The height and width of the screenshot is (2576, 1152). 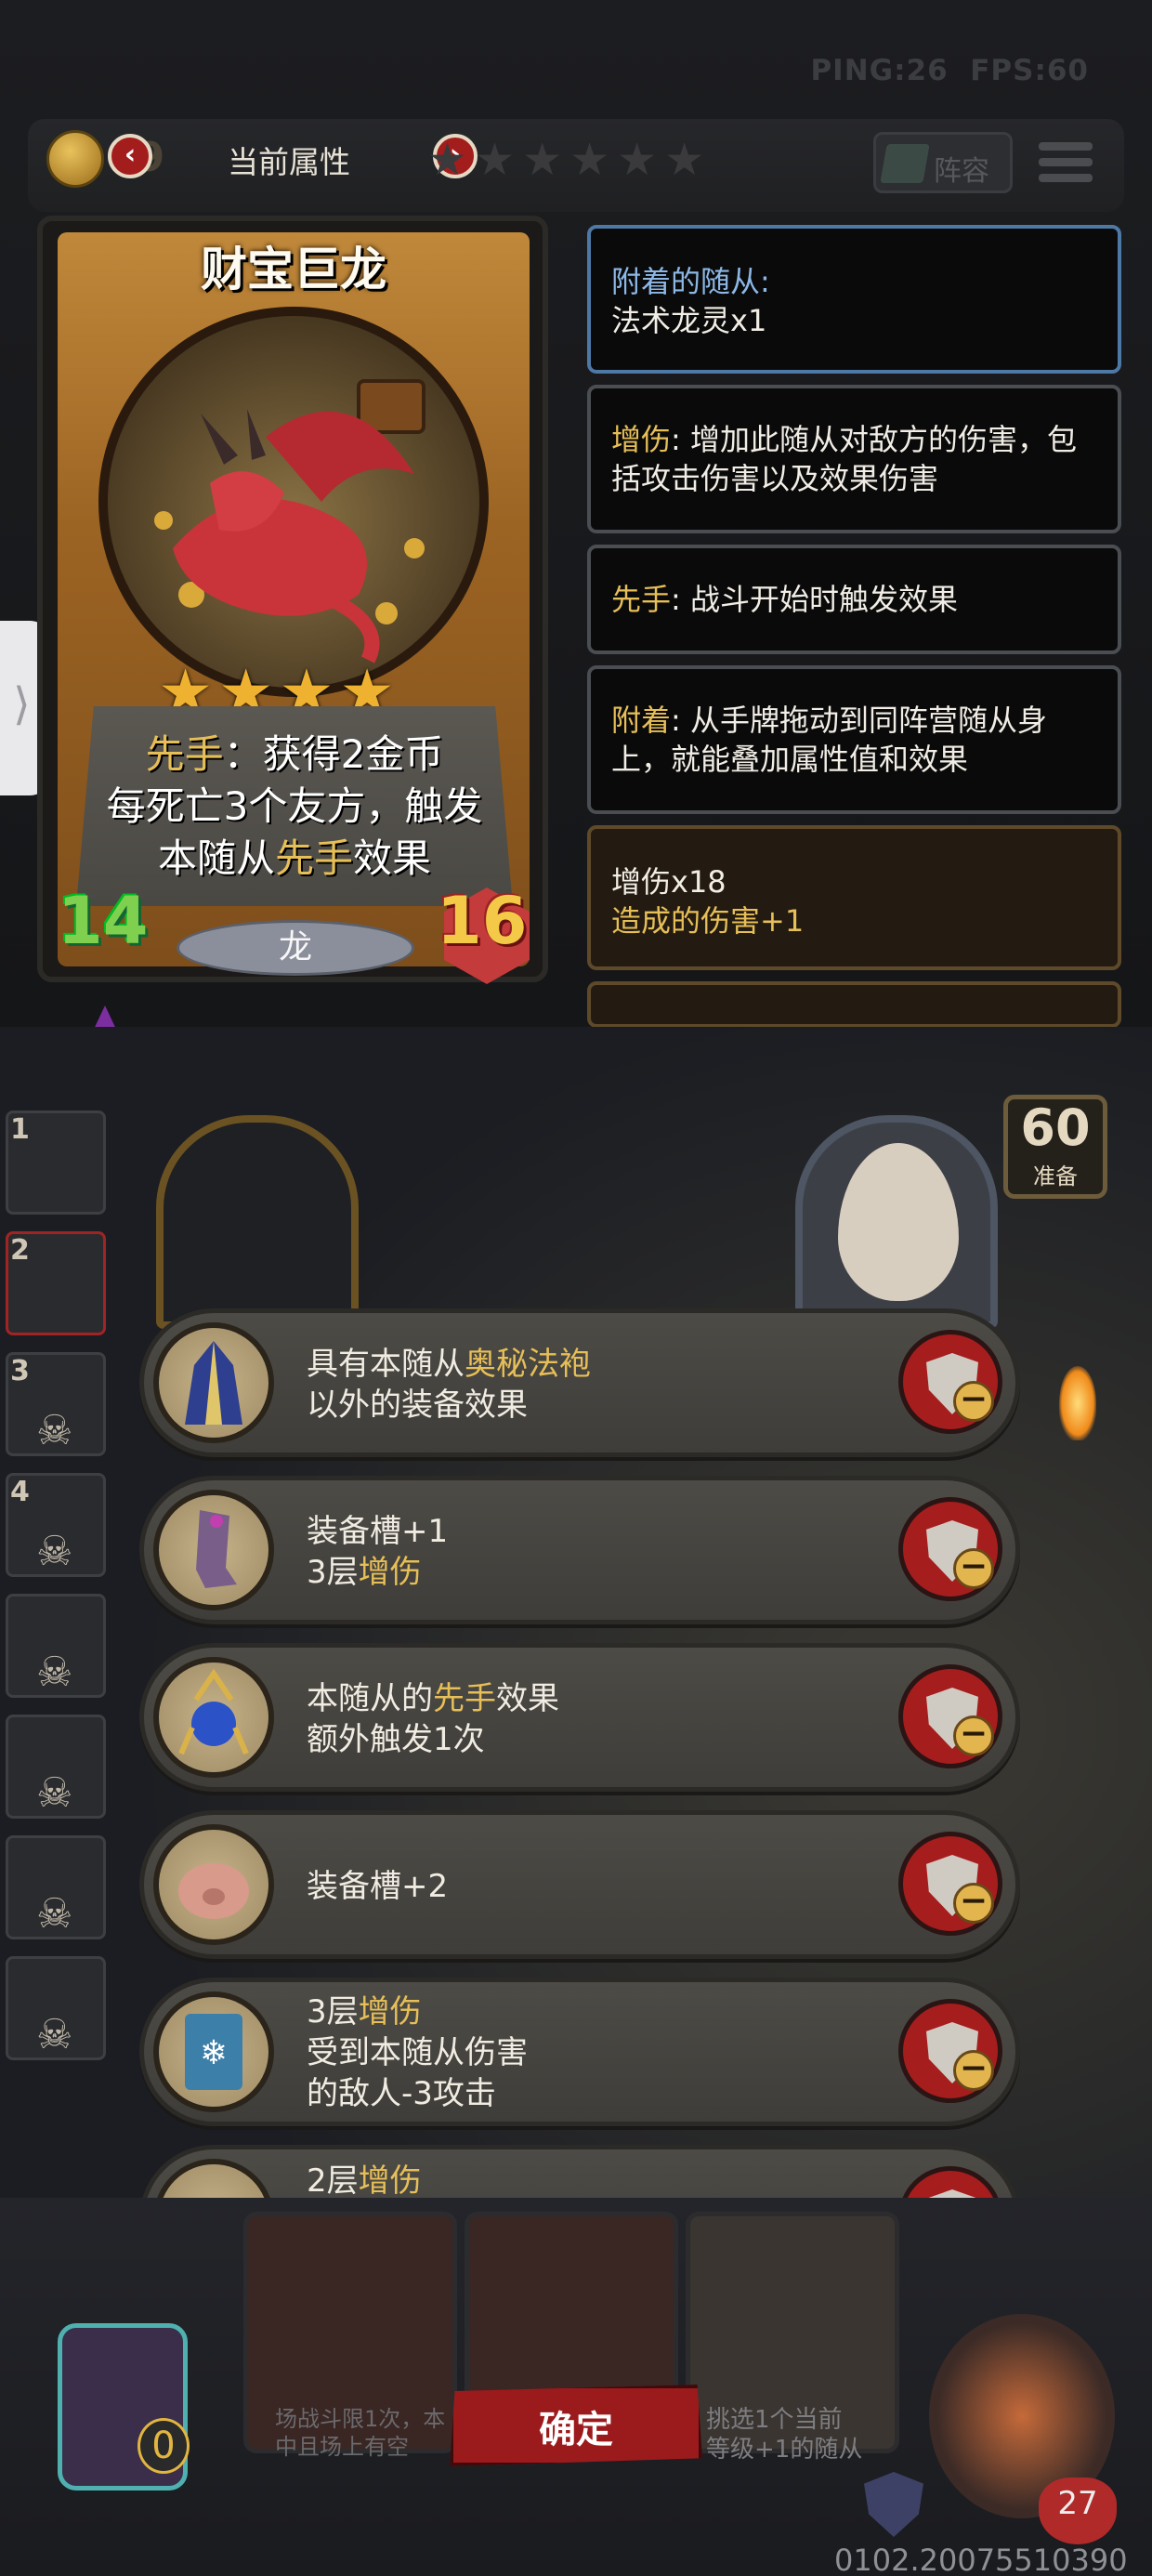 What do you see at coordinates (565, 160) in the screenshot?
I see `tavern-star-rating: ★ ★ ★ ★ ★ ★` at bounding box center [565, 160].